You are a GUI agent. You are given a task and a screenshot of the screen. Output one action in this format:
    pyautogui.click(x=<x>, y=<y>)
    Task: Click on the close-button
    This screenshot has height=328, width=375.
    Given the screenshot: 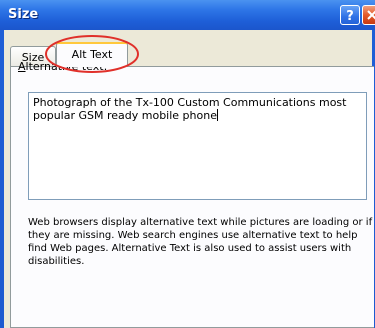 What is the action you would take?
    pyautogui.click(x=368, y=15)
    